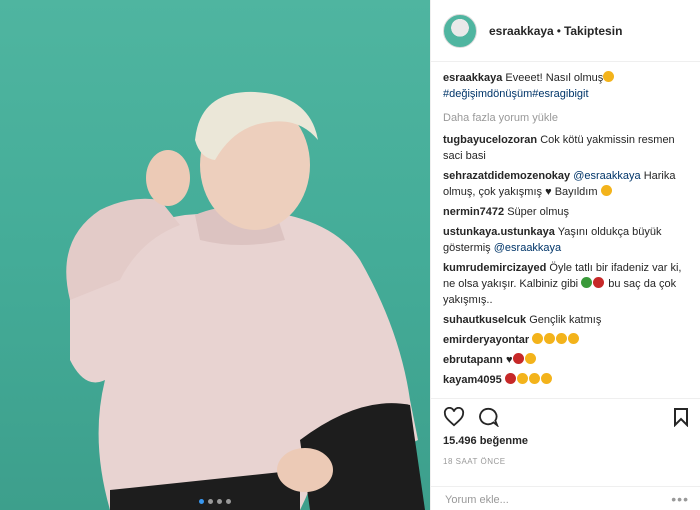 This screenshot has height=510, width=700. I want to click on hand-emoji-icon, so click(530, 358).